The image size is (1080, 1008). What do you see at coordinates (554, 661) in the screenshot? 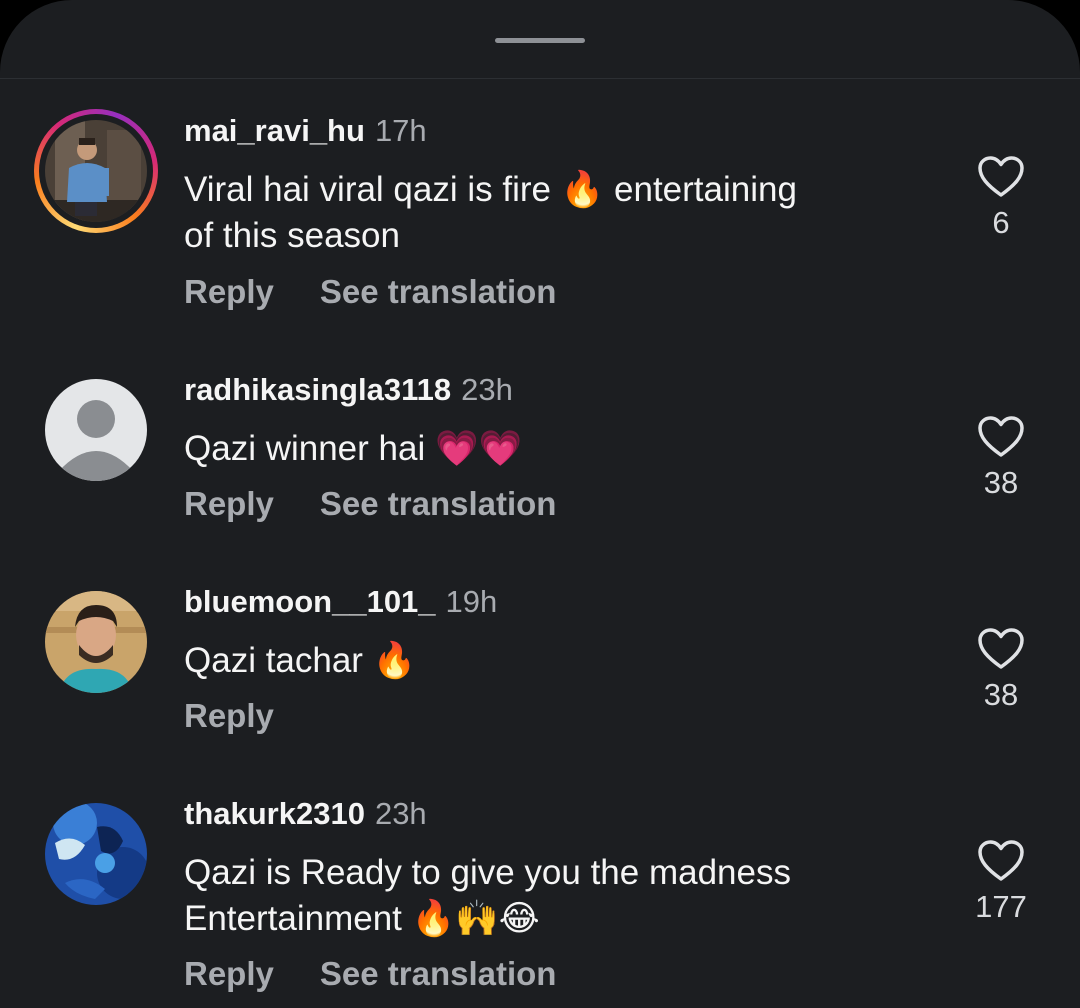
I see `comment-text: Qazi tachar 🔥` at bounding box center [554, 661].